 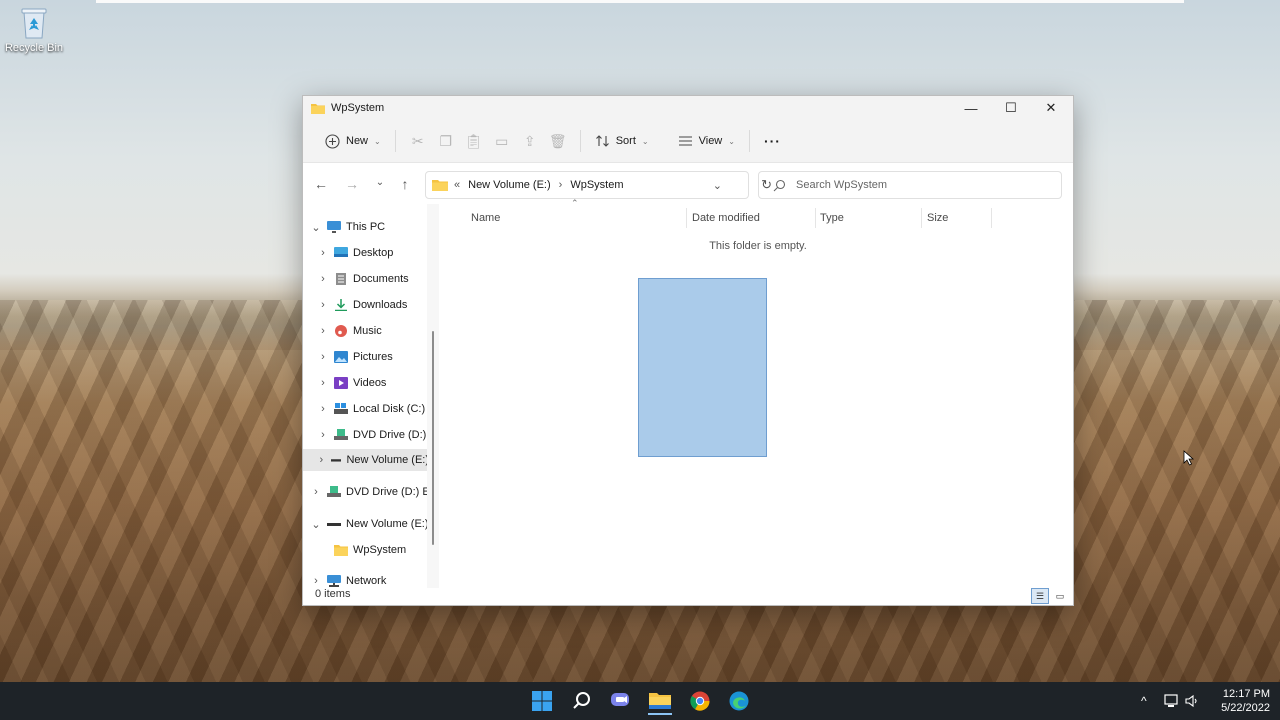 I want to click on copy-icon: ❐, so click(x=446, y=141).